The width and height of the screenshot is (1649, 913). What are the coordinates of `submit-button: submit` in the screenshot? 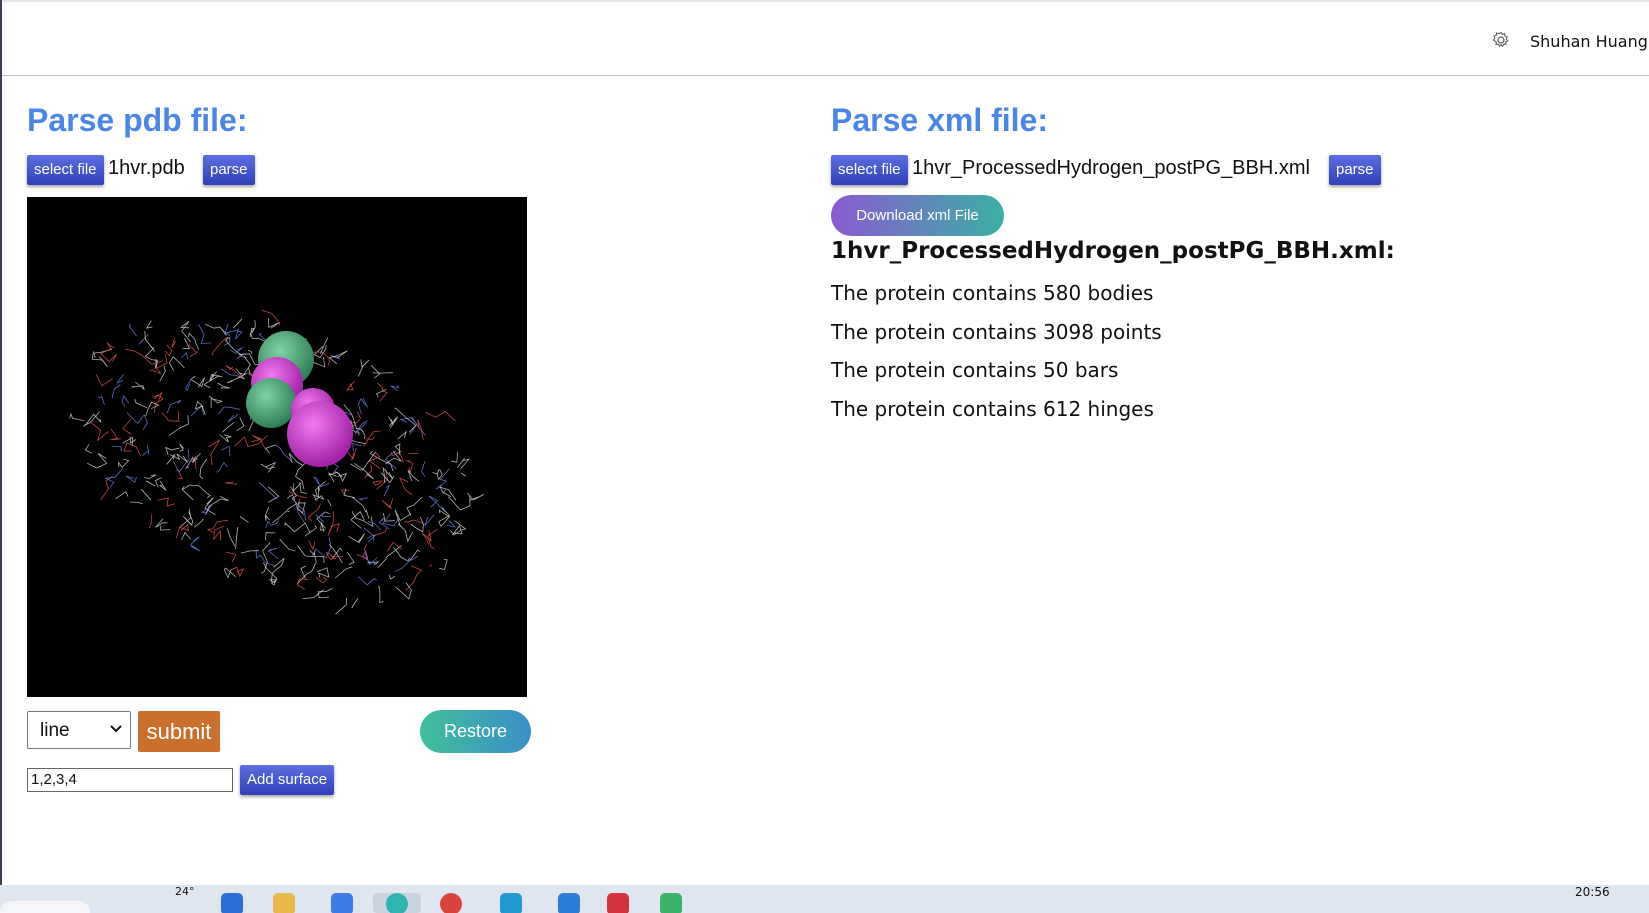 It's located at (179, 731).